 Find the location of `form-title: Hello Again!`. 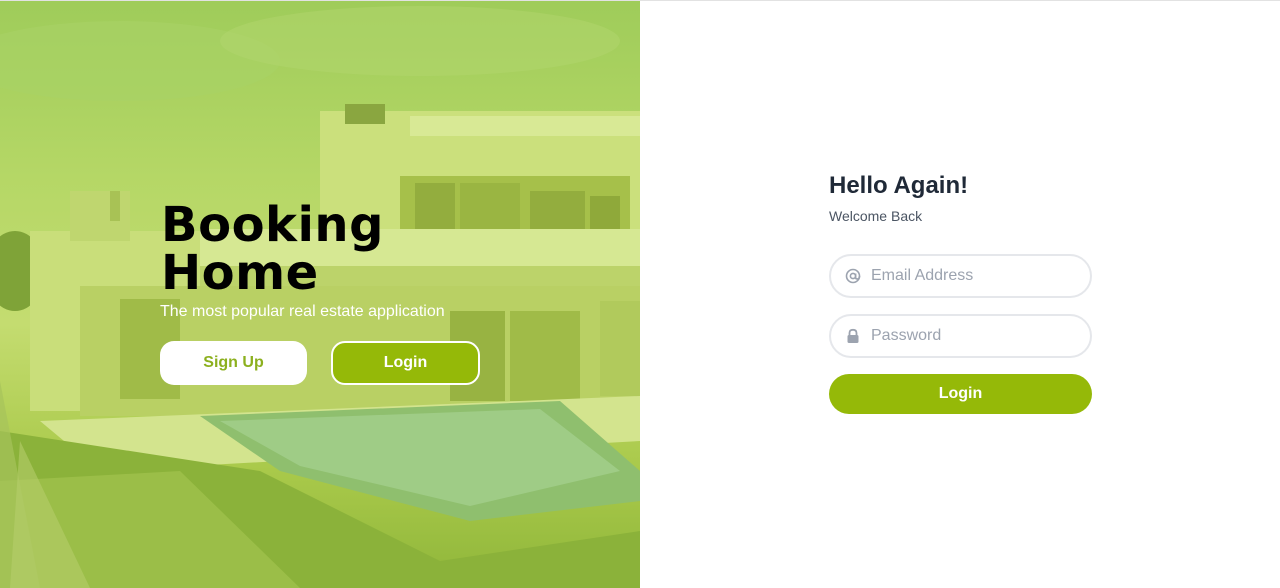

form-title: Hello Again! is located at coordinates (899, 185).